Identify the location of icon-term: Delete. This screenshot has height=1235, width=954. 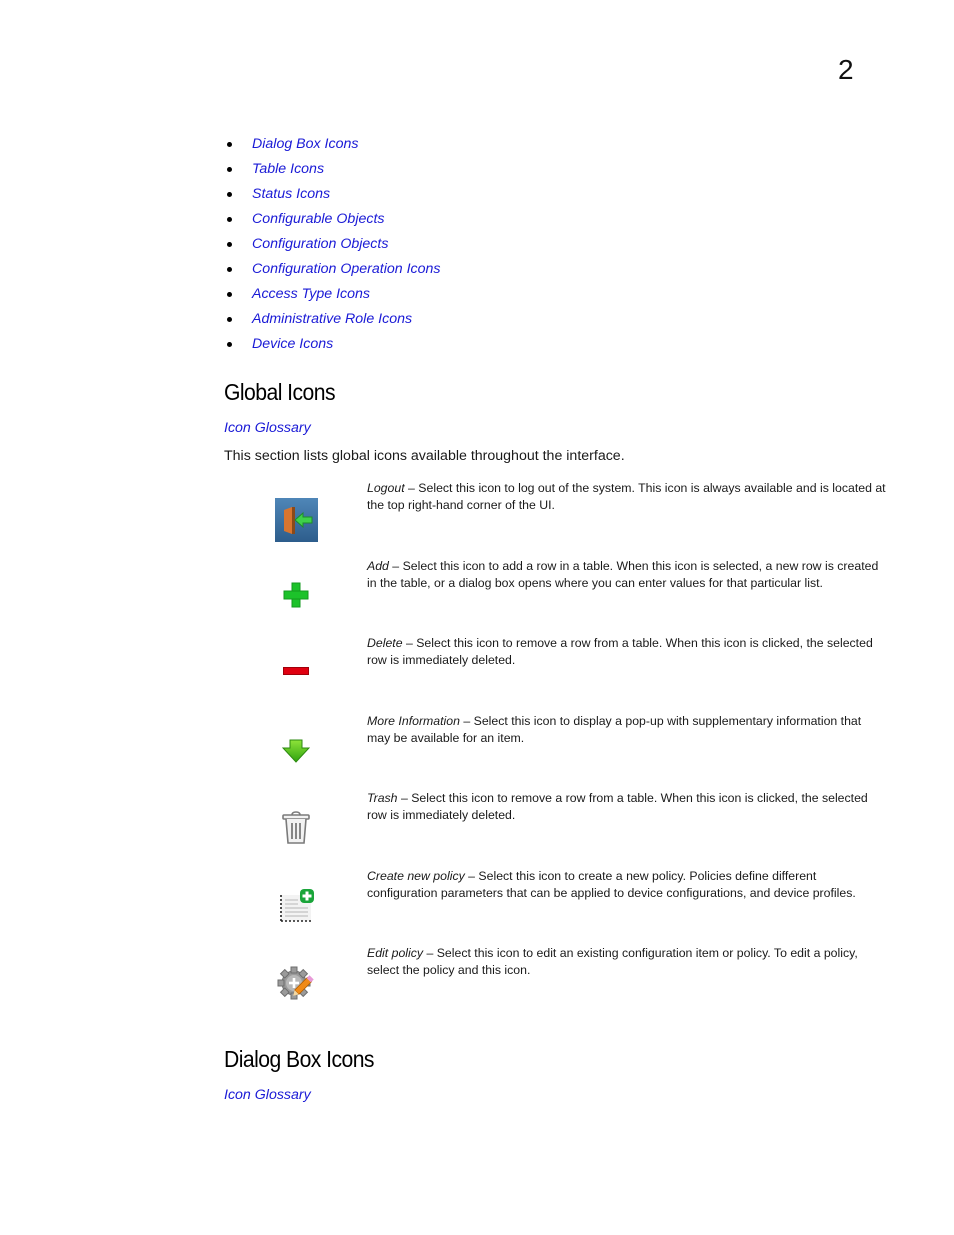
(385, 643).